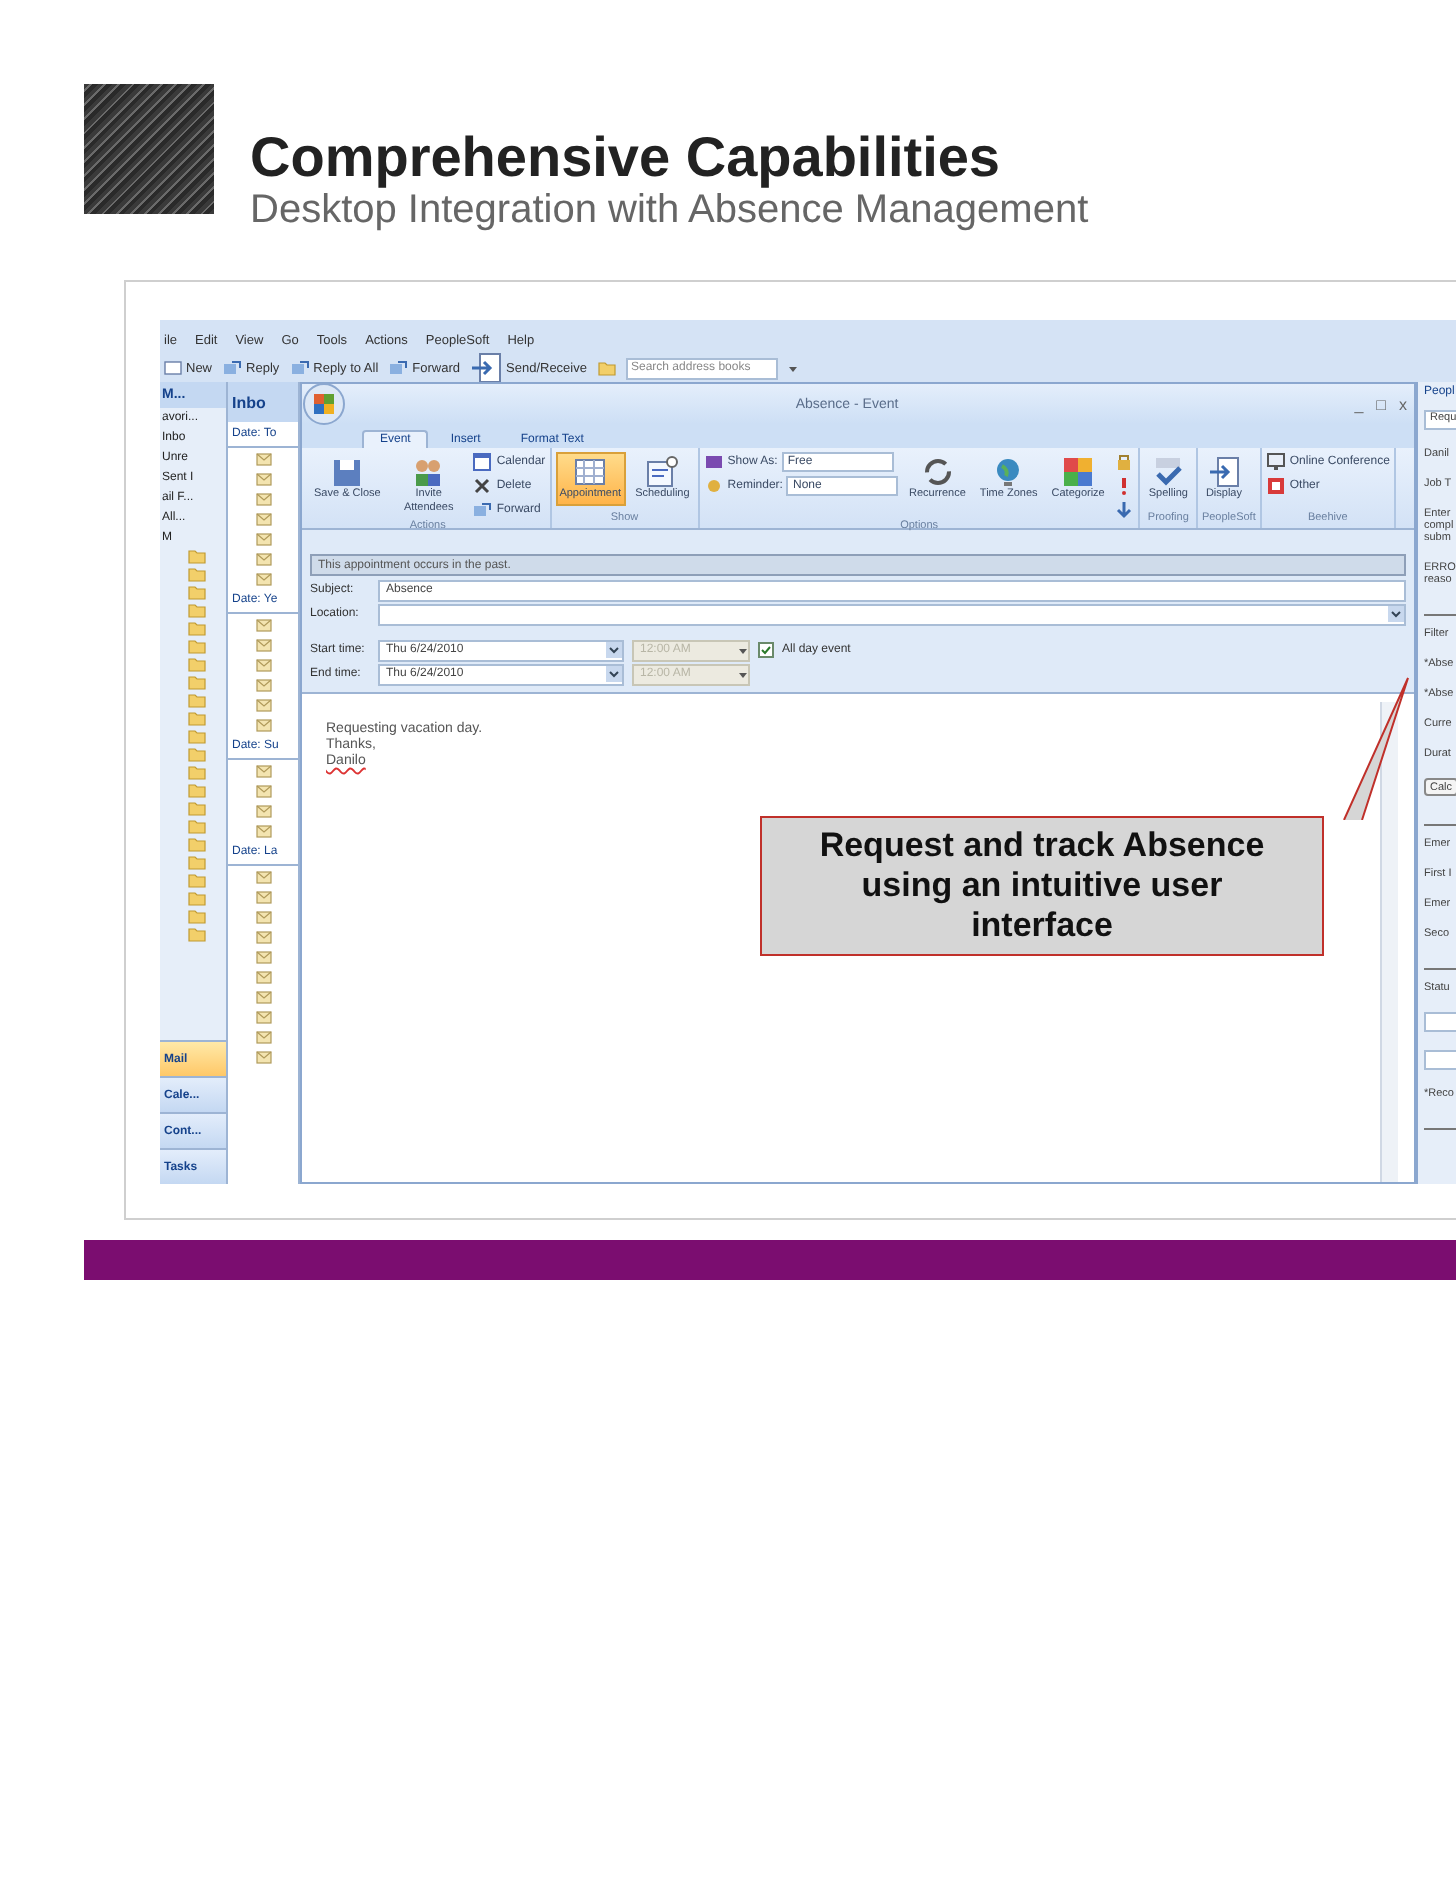 Image resolution: width=1456 pixels, height=1886 pixels. Describe the element at coordinates (428, 472) in the screenshot. I see `two-people-icon` at that location.